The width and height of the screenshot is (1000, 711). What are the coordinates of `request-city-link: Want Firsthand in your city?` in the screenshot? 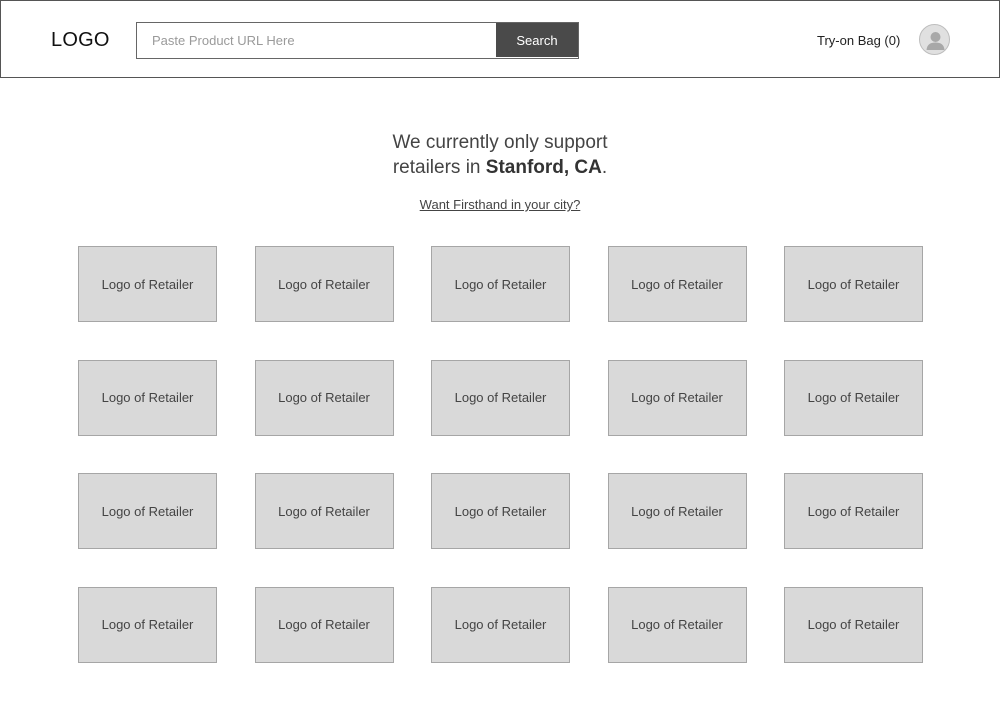 It's located at (500, 204).